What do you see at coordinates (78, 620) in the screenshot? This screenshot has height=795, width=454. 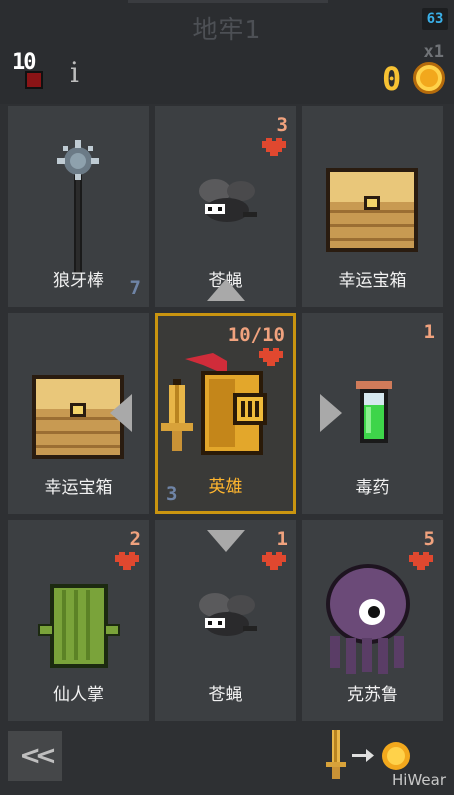 I see `card-cactus: 2 仙人掌` at bounding box center [78, 620].